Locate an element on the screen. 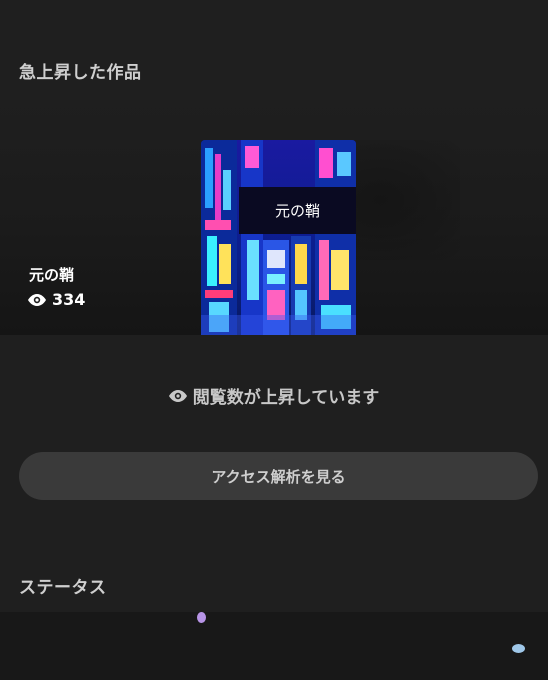 This screenshot has width=548, height=680. status-heading: ステータス is located at coordinates (63, 588).